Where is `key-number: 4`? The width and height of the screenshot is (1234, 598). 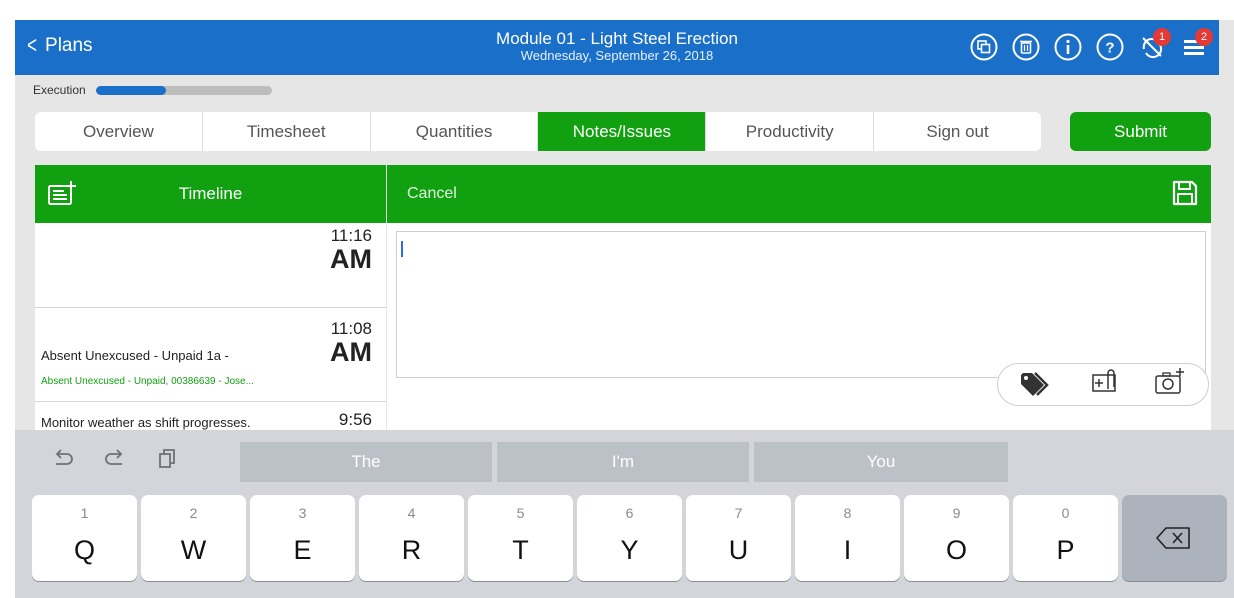
key-number: 4 is located at coordinates (411, 513).